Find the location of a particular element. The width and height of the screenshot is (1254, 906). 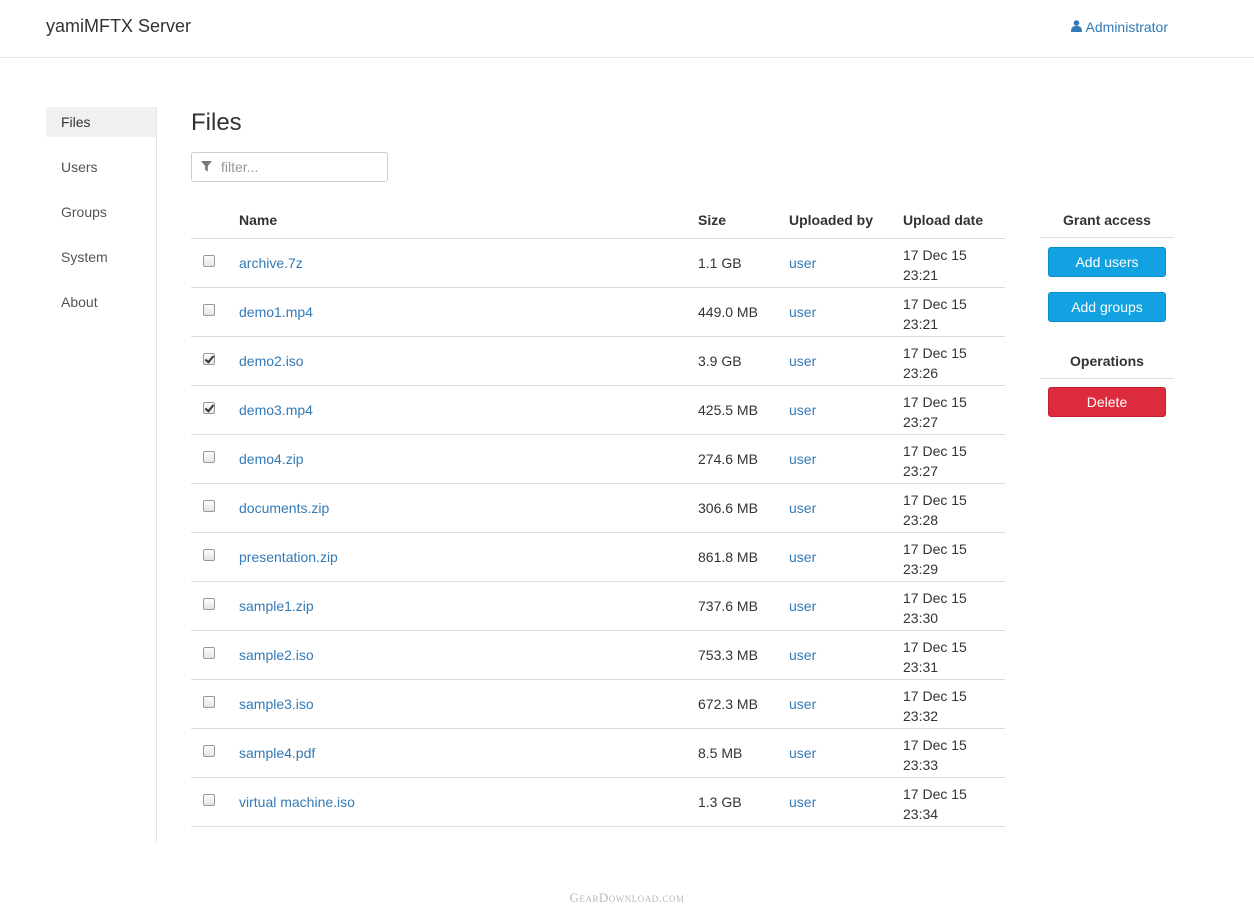

upload-time: 23:32 is located at coordinates (921, 715).